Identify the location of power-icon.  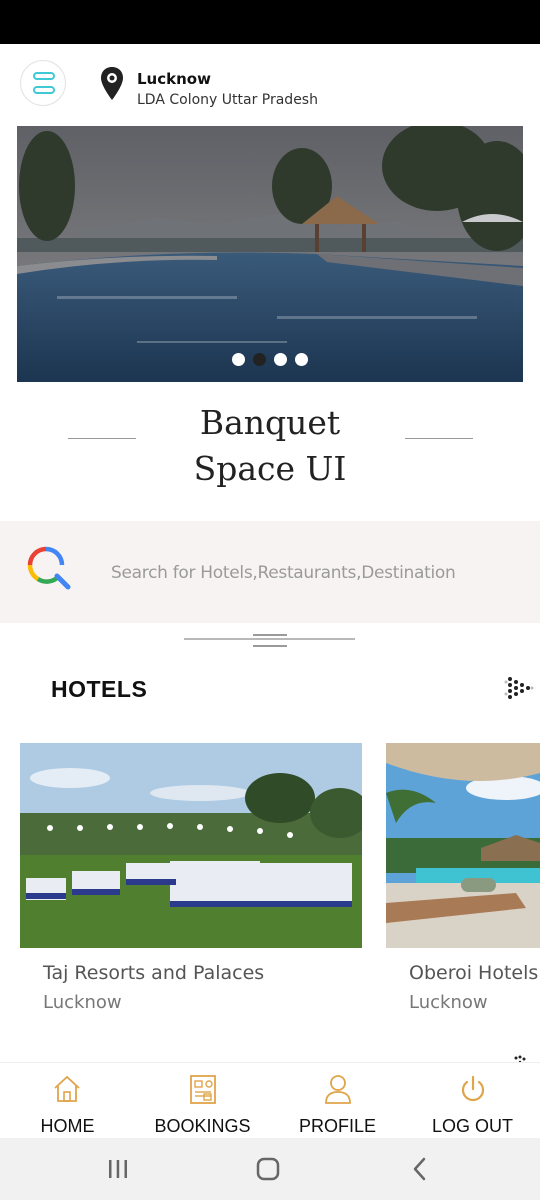
(472, 1088).